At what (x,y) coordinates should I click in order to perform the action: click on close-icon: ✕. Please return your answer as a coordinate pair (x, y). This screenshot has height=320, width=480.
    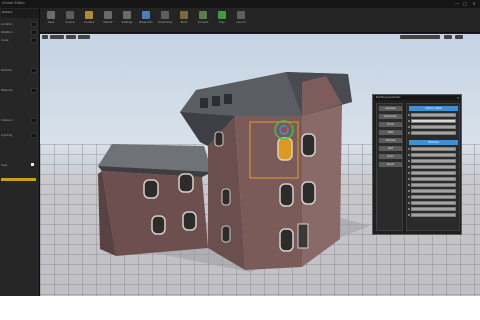
    Looking at the image, I should click on (458, 98).